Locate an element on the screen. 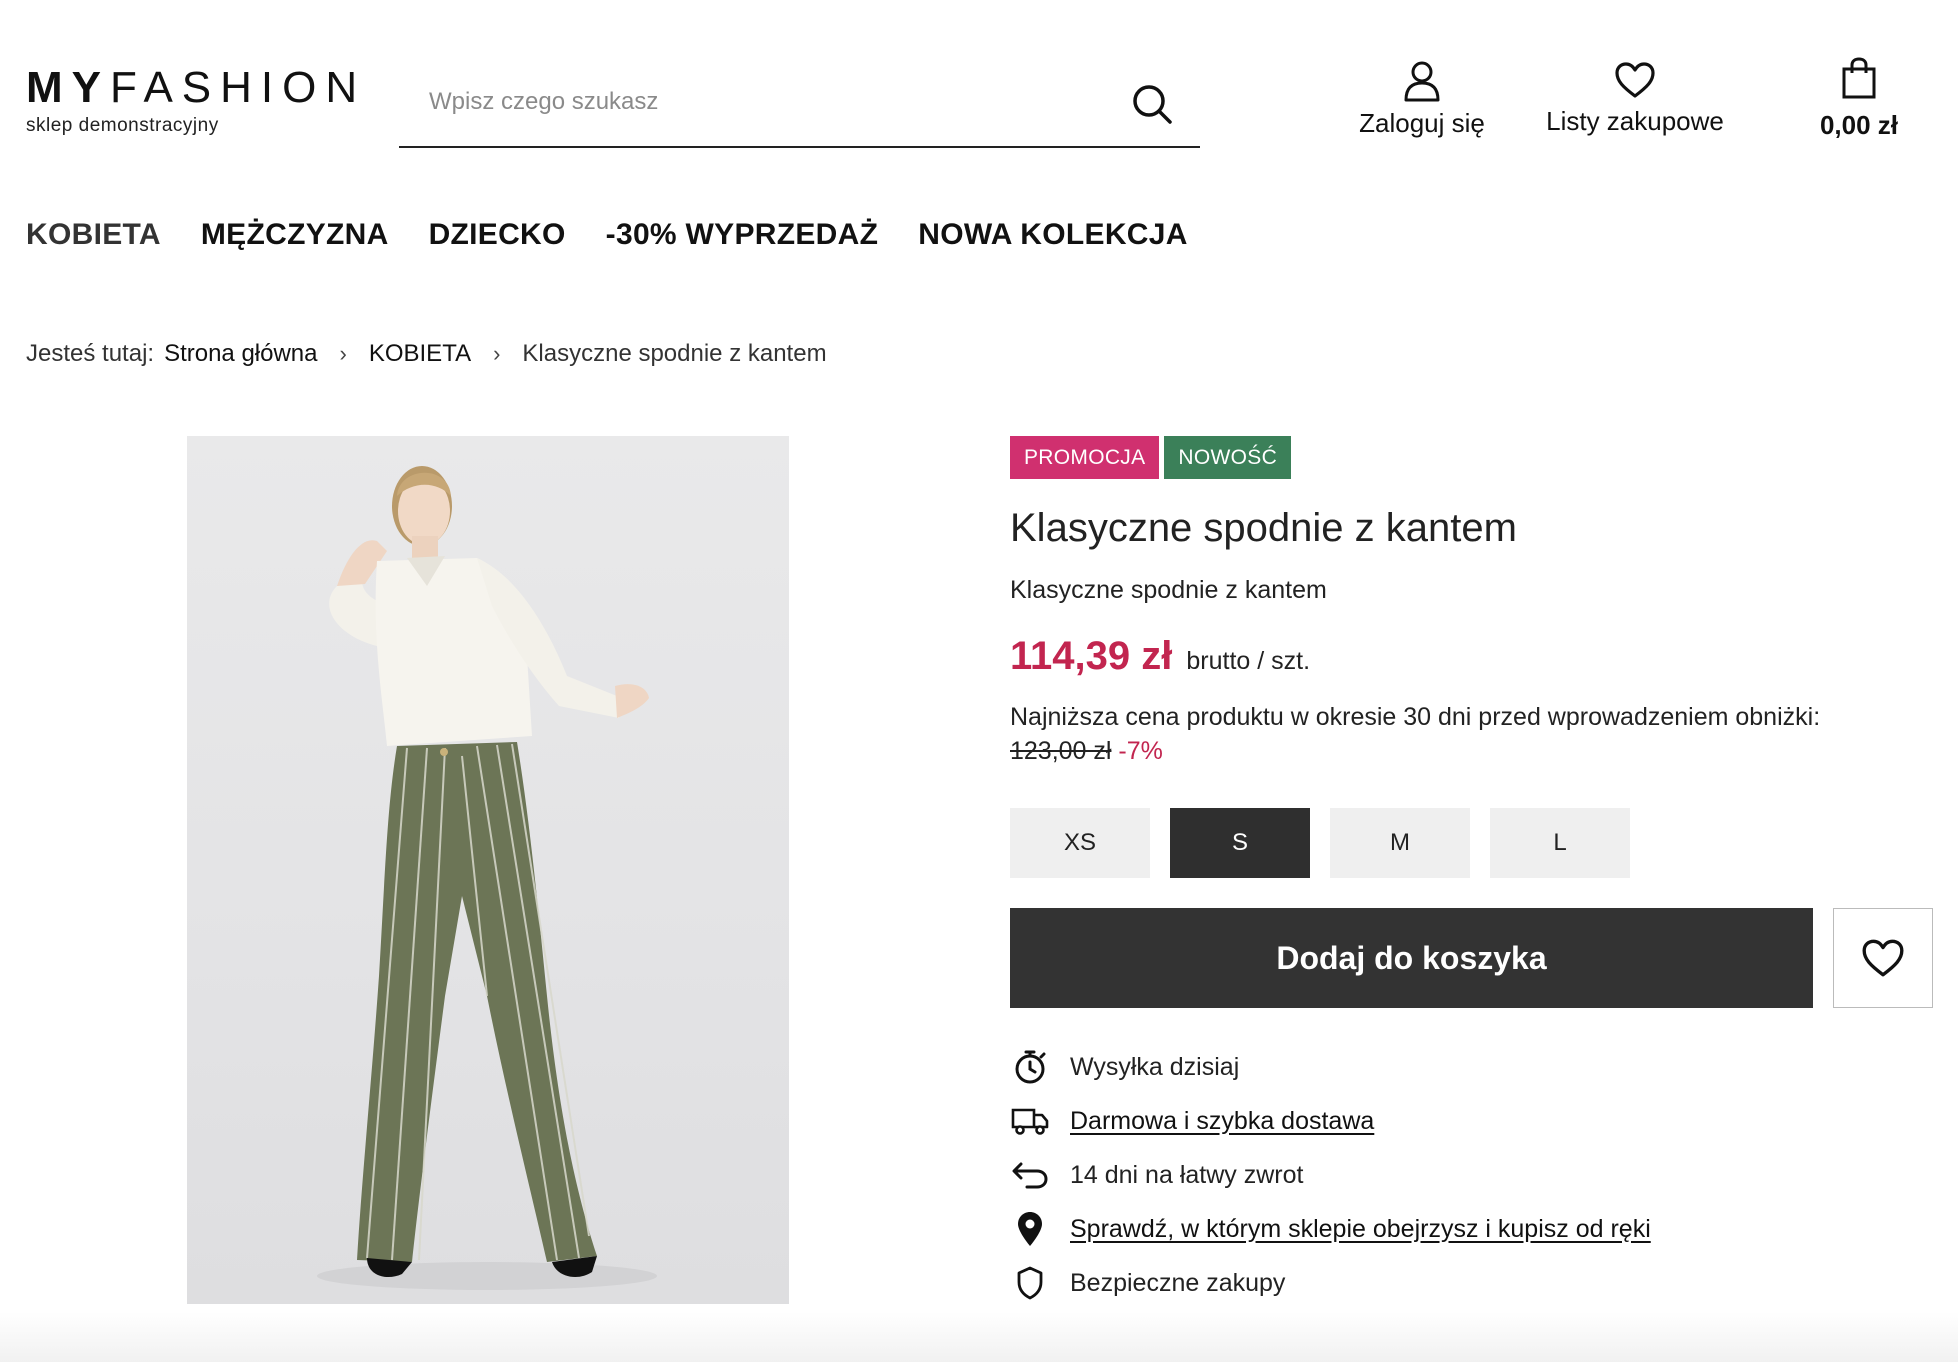 Image resolution: width=1958 pixels, height=1362 pixels. shopping-lists-link: Listy zakupowe is located at coordinates (1635, 98).